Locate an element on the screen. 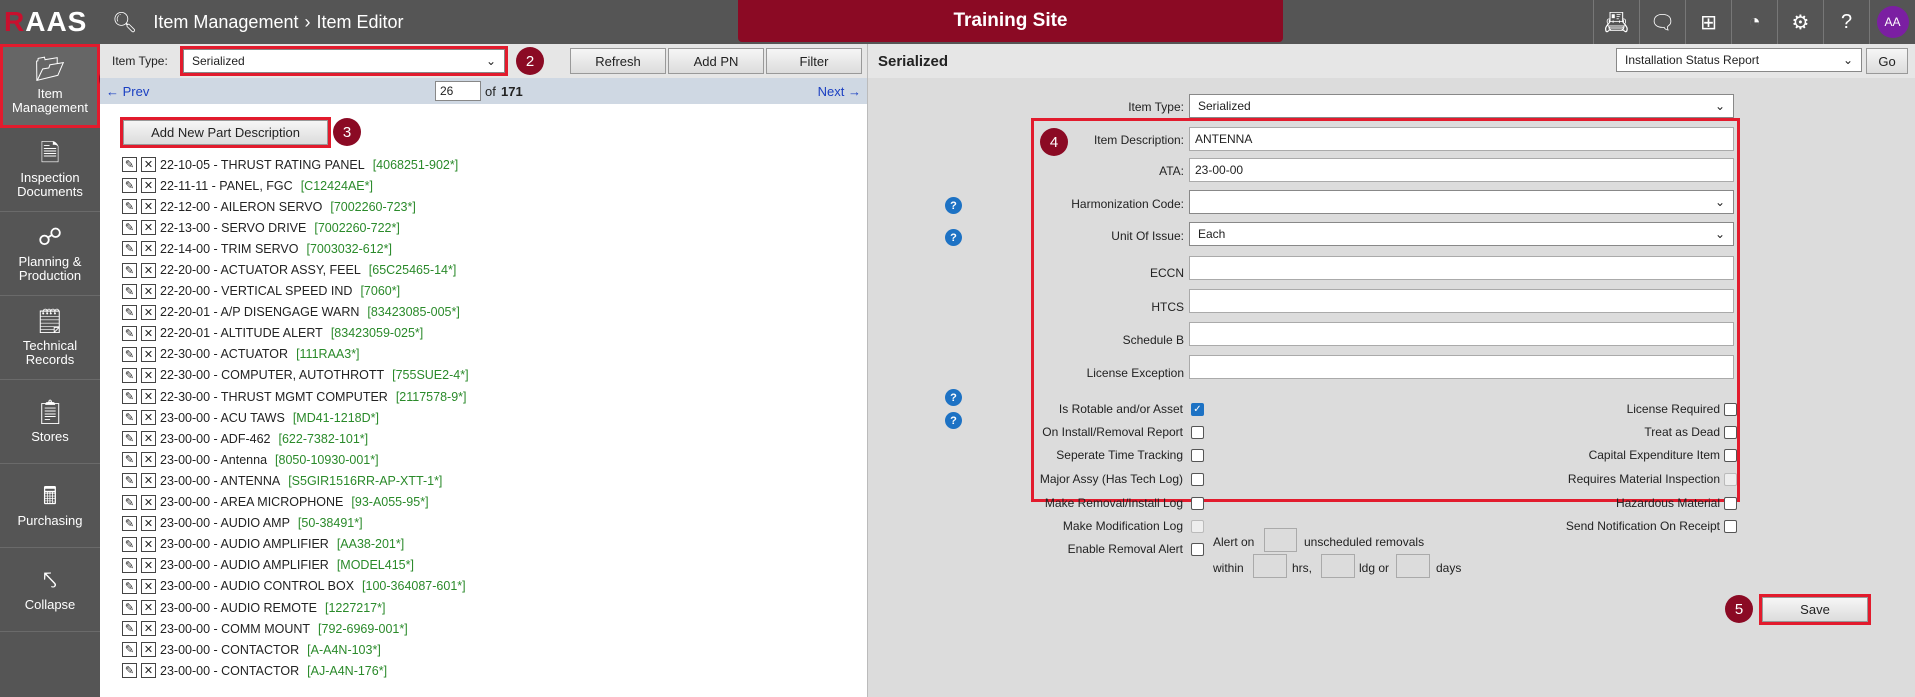 The height and width of the screenshot is (697, 1915). item-description: 23-00-00 - ANTENNA is located at coordinates (220, 481).